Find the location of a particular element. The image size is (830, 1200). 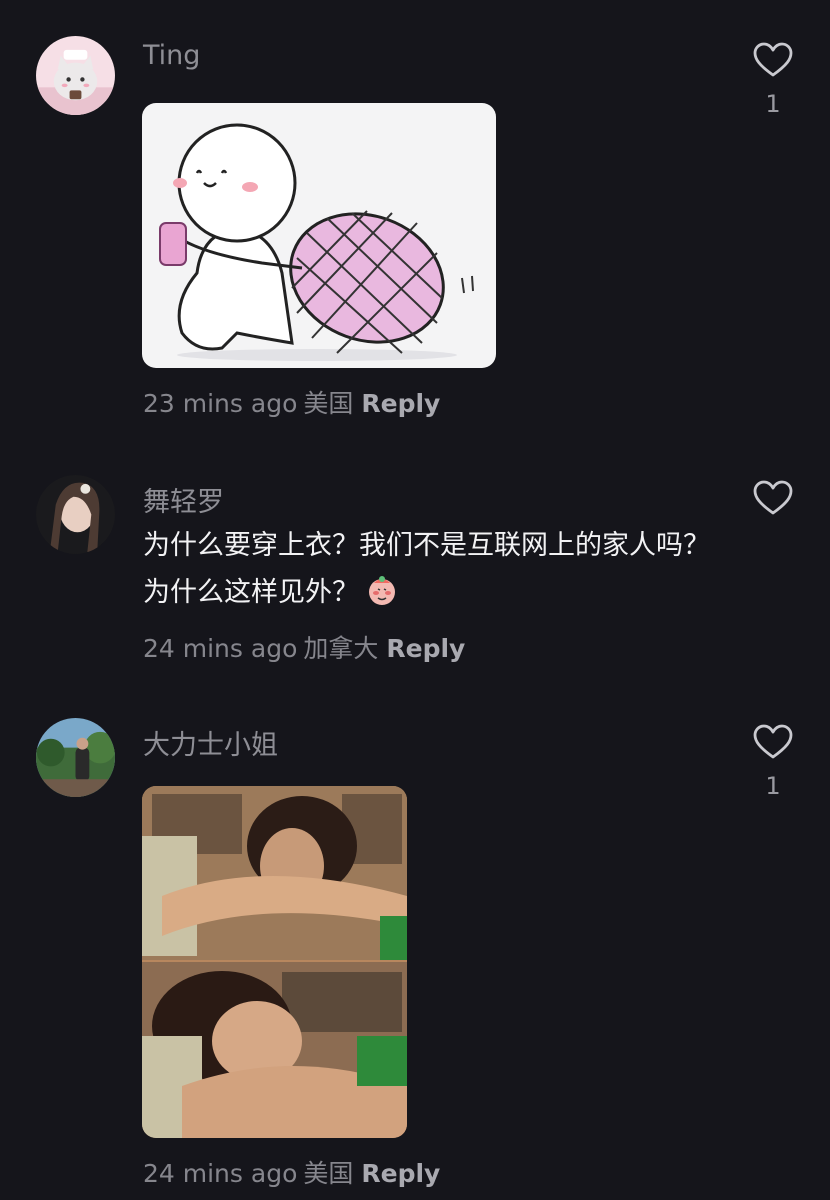

username: 舞轻罗 is located at coordinates (183, 499).